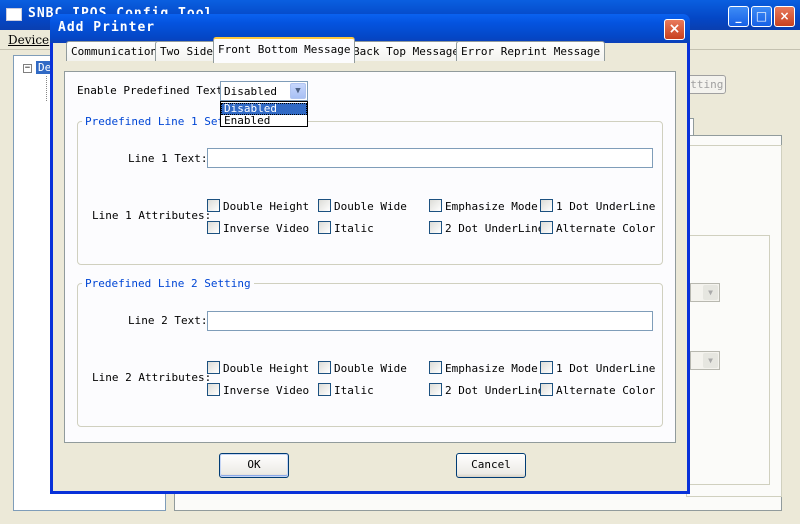 The height and width of the screenshot is (524, 800). I want to click on line2-double-wide: Double Wide, so click(362, 368).